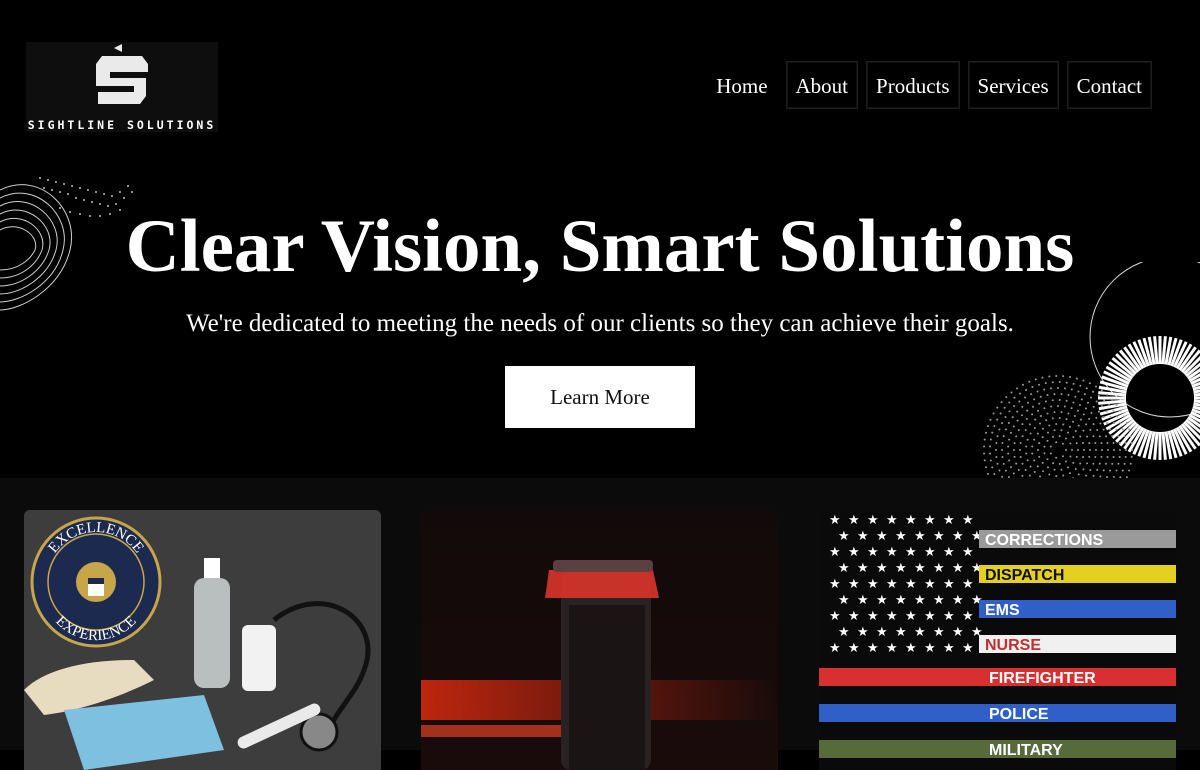  Describe the element at coordinates (822, 85) in the screenshot. I see `nav-about: About` at that location.